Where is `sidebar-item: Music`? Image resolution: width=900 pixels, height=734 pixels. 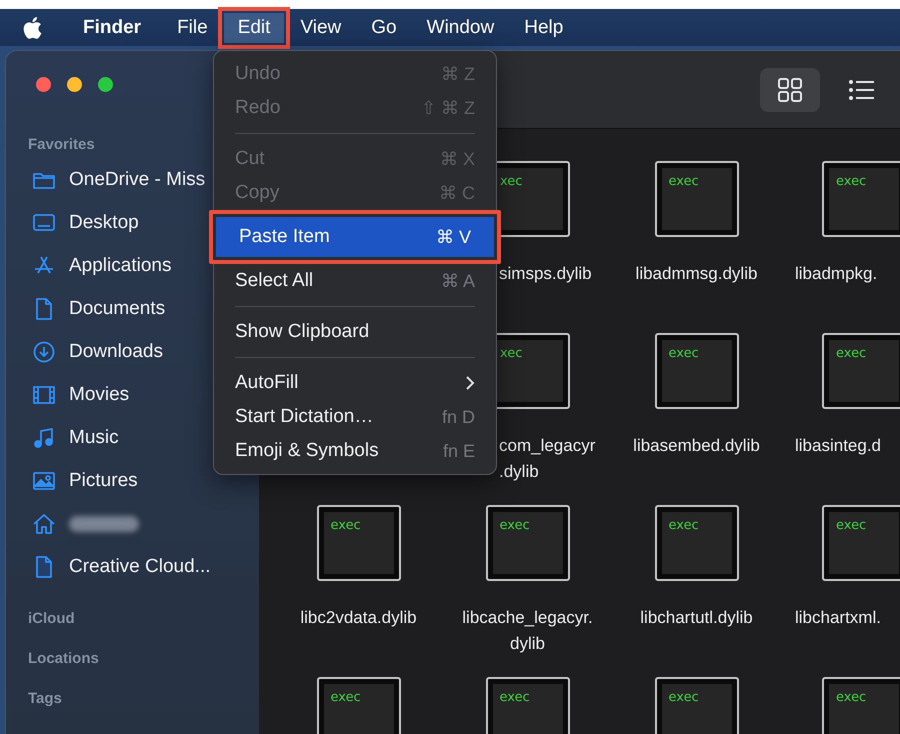 sidebar-item: Music is located at coordinates (94, 437).